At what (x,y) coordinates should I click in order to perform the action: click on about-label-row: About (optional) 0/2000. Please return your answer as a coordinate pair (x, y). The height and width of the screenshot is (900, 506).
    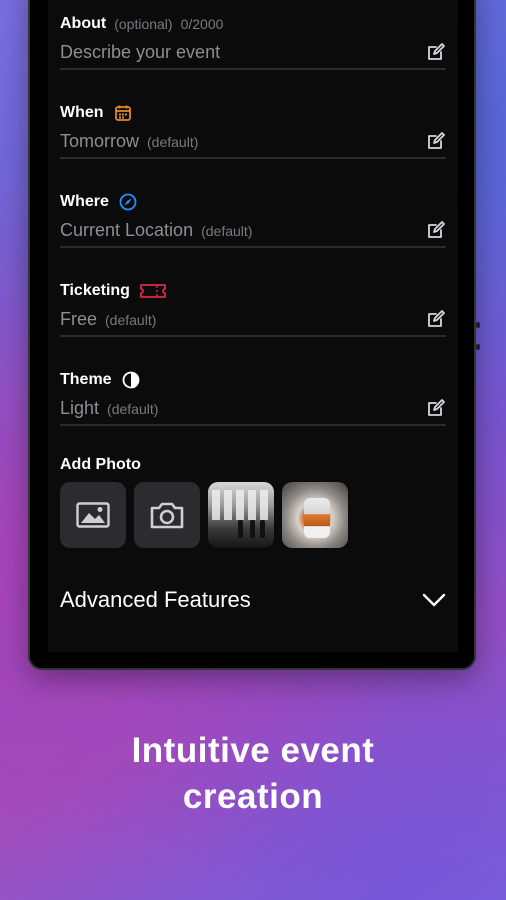
    Looking at the image, I should click on (141, 24).